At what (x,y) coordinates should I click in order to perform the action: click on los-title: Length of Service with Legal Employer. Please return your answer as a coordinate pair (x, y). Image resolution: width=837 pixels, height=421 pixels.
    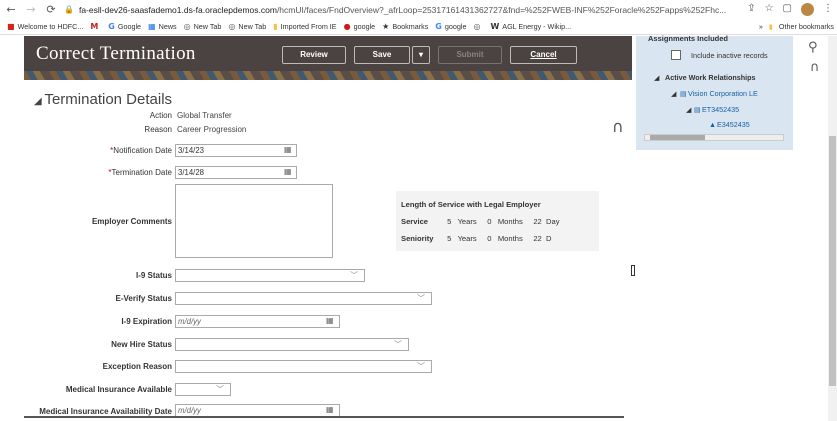
    Looking at the image, I should click on (471, 204).